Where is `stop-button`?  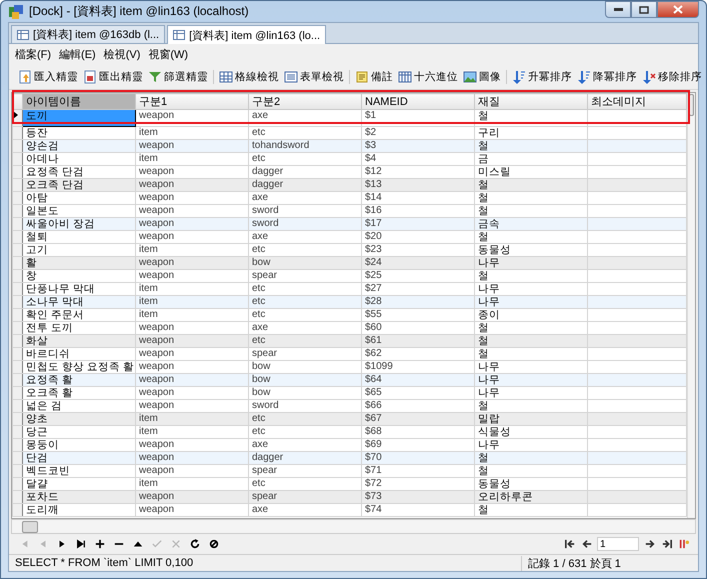
stop-button is located at coordinates (213, 544).